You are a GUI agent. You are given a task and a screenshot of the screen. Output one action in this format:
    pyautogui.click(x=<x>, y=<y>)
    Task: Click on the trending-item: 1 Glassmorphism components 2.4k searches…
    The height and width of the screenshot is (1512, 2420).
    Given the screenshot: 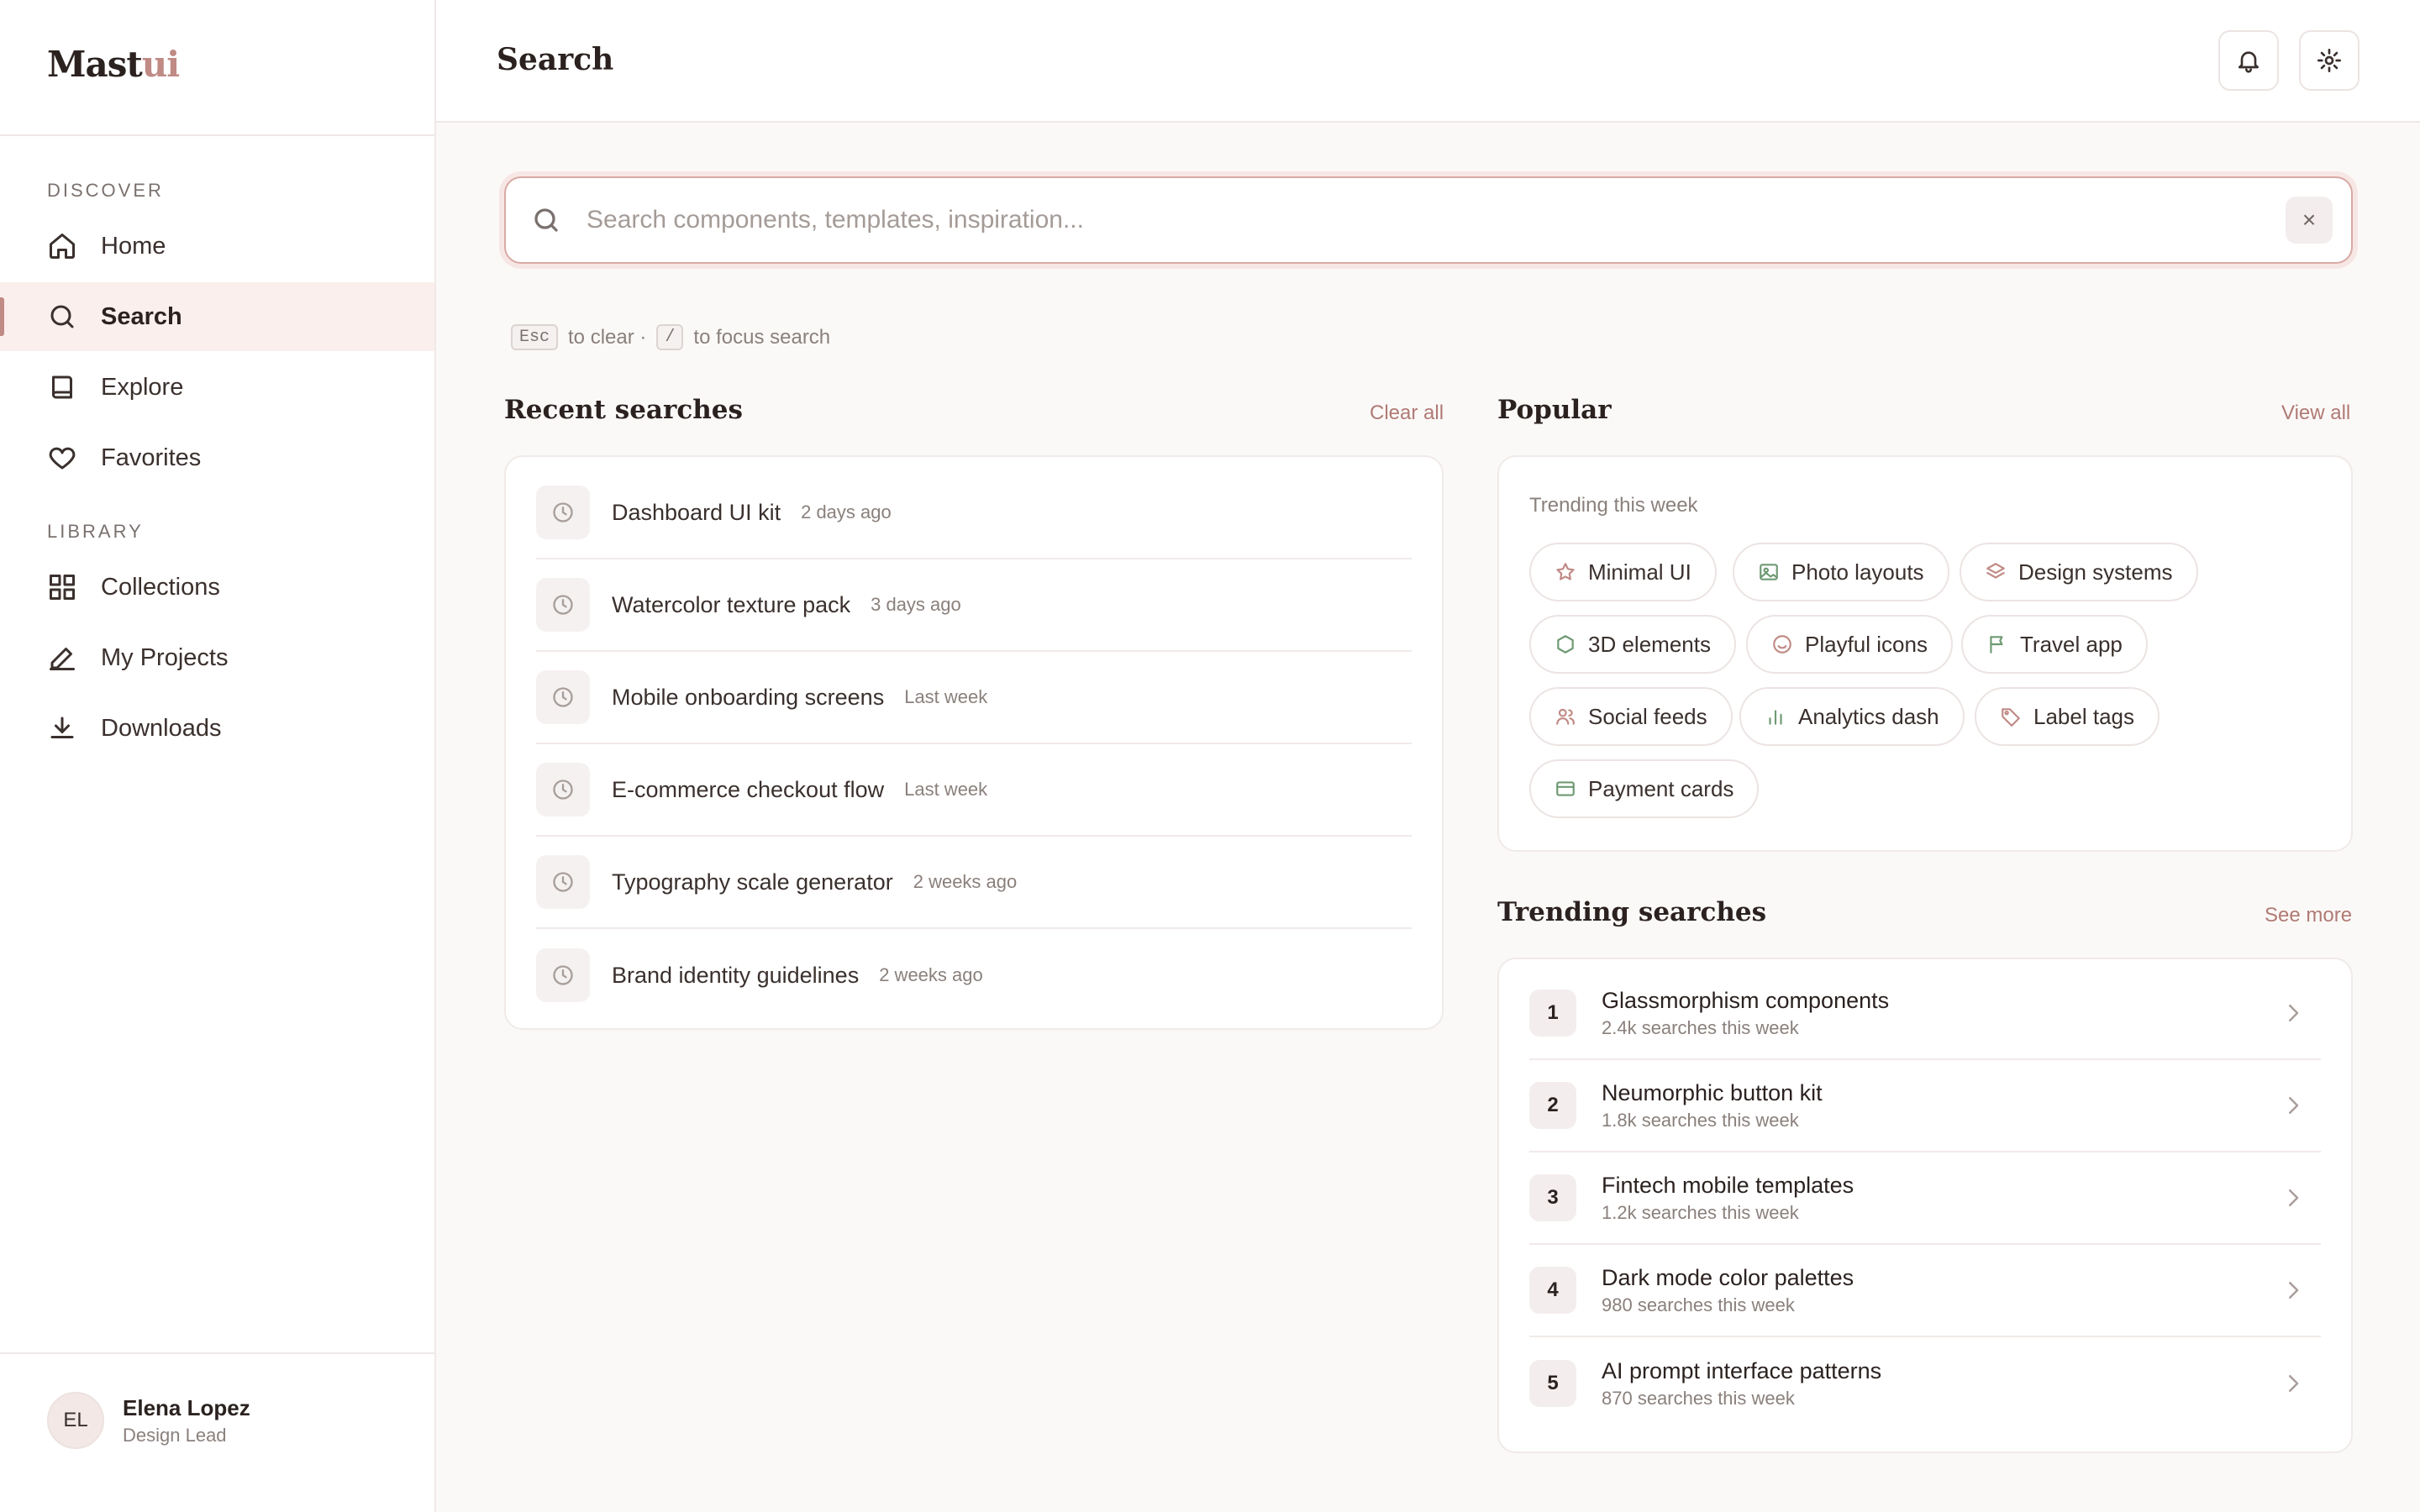 What is the action you would take?
    pyautogui.click(x=1925, y=1014)
    